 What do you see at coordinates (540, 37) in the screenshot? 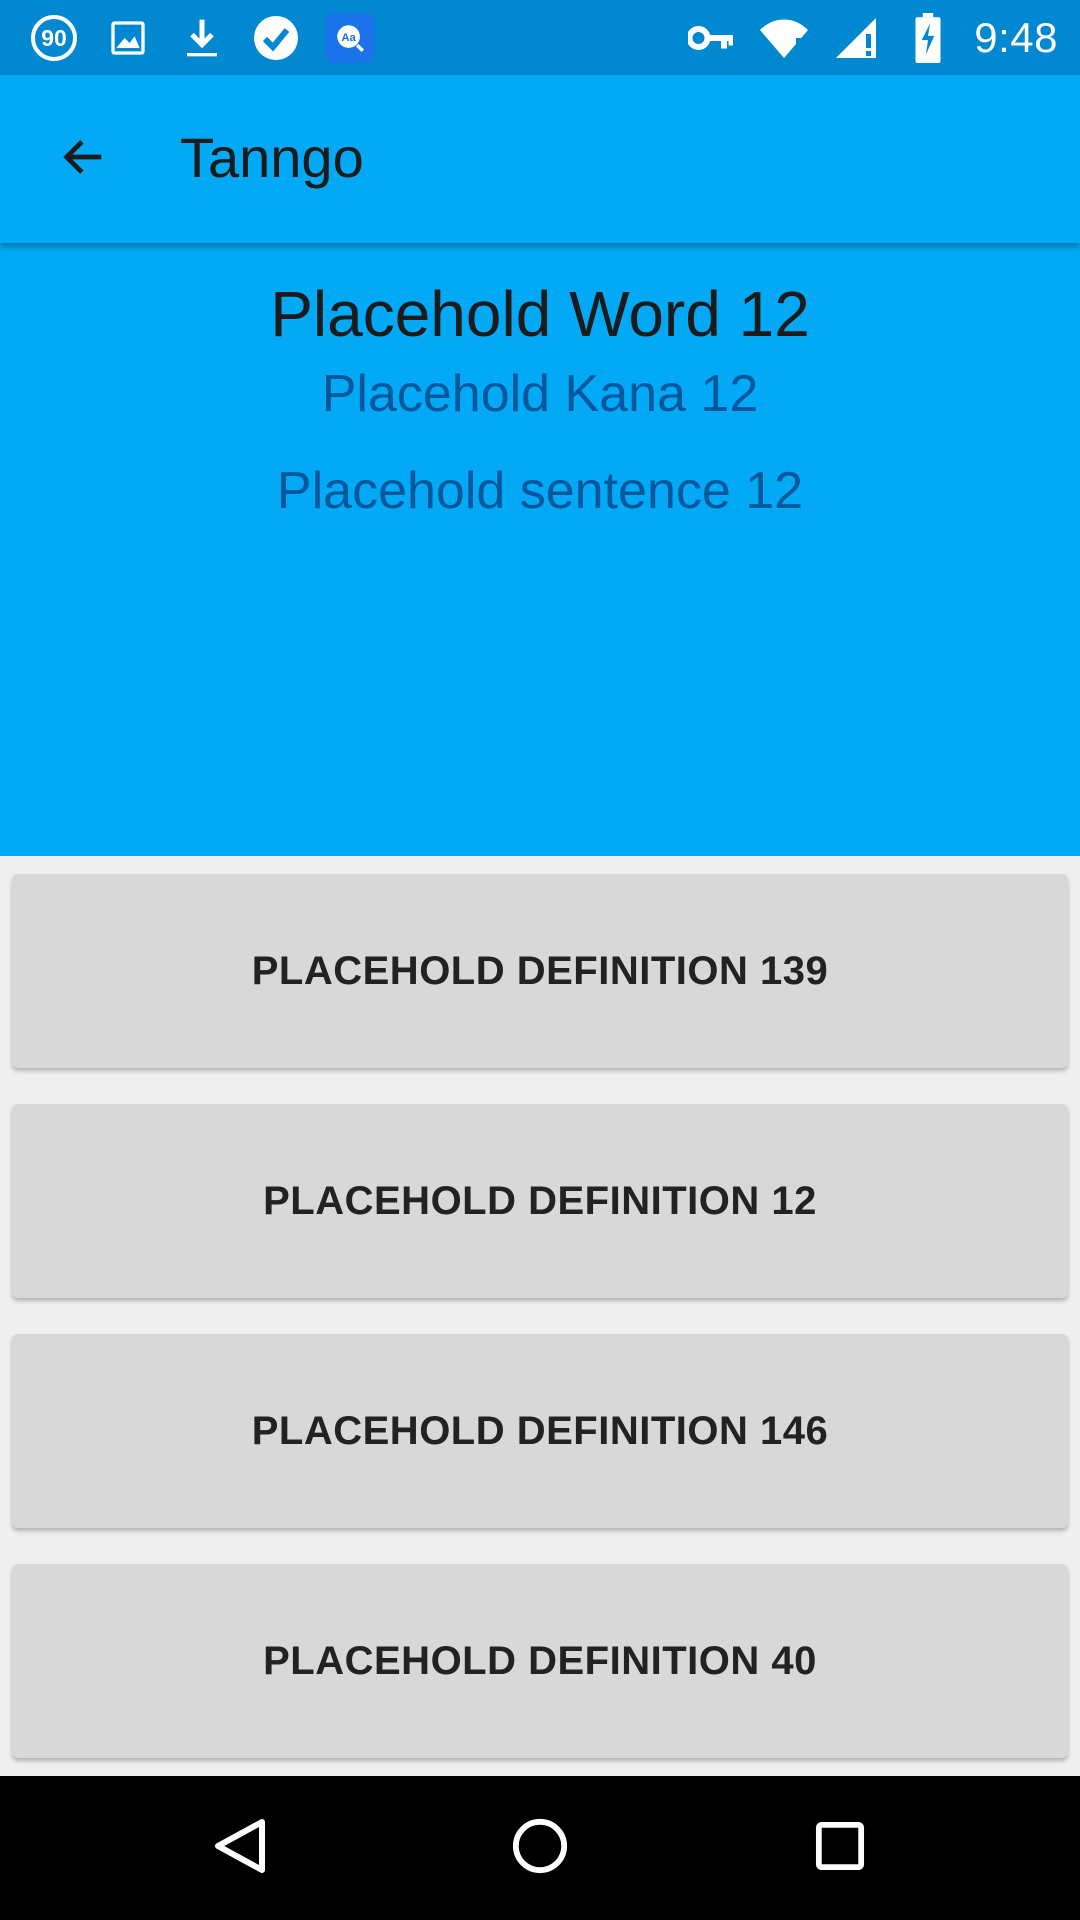
I see `status-bar: 90 Aa 9:48` at bounding box center [540, 37].